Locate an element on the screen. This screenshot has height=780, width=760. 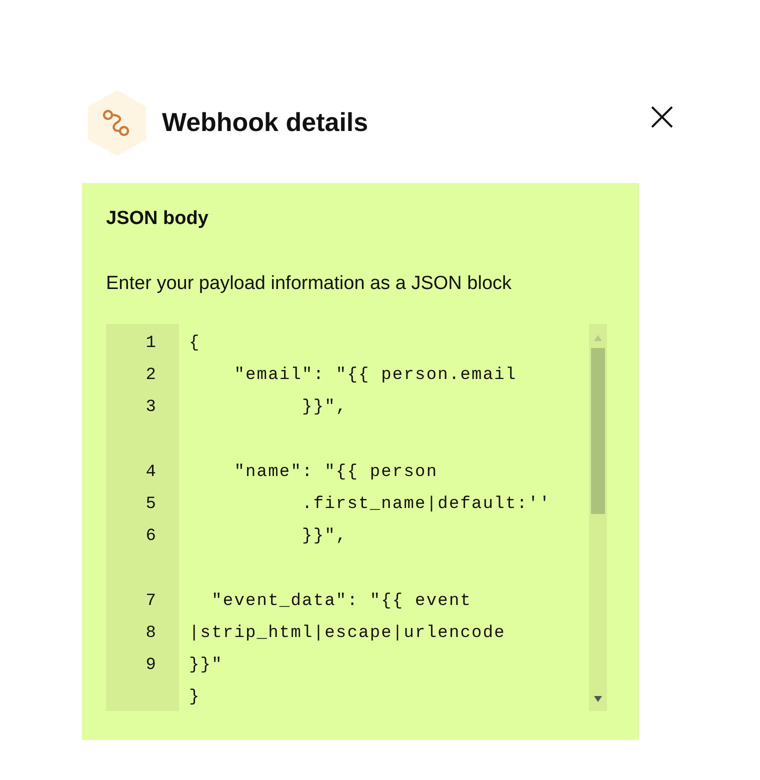
line-number: 6 is located at coordinates (151, 536).